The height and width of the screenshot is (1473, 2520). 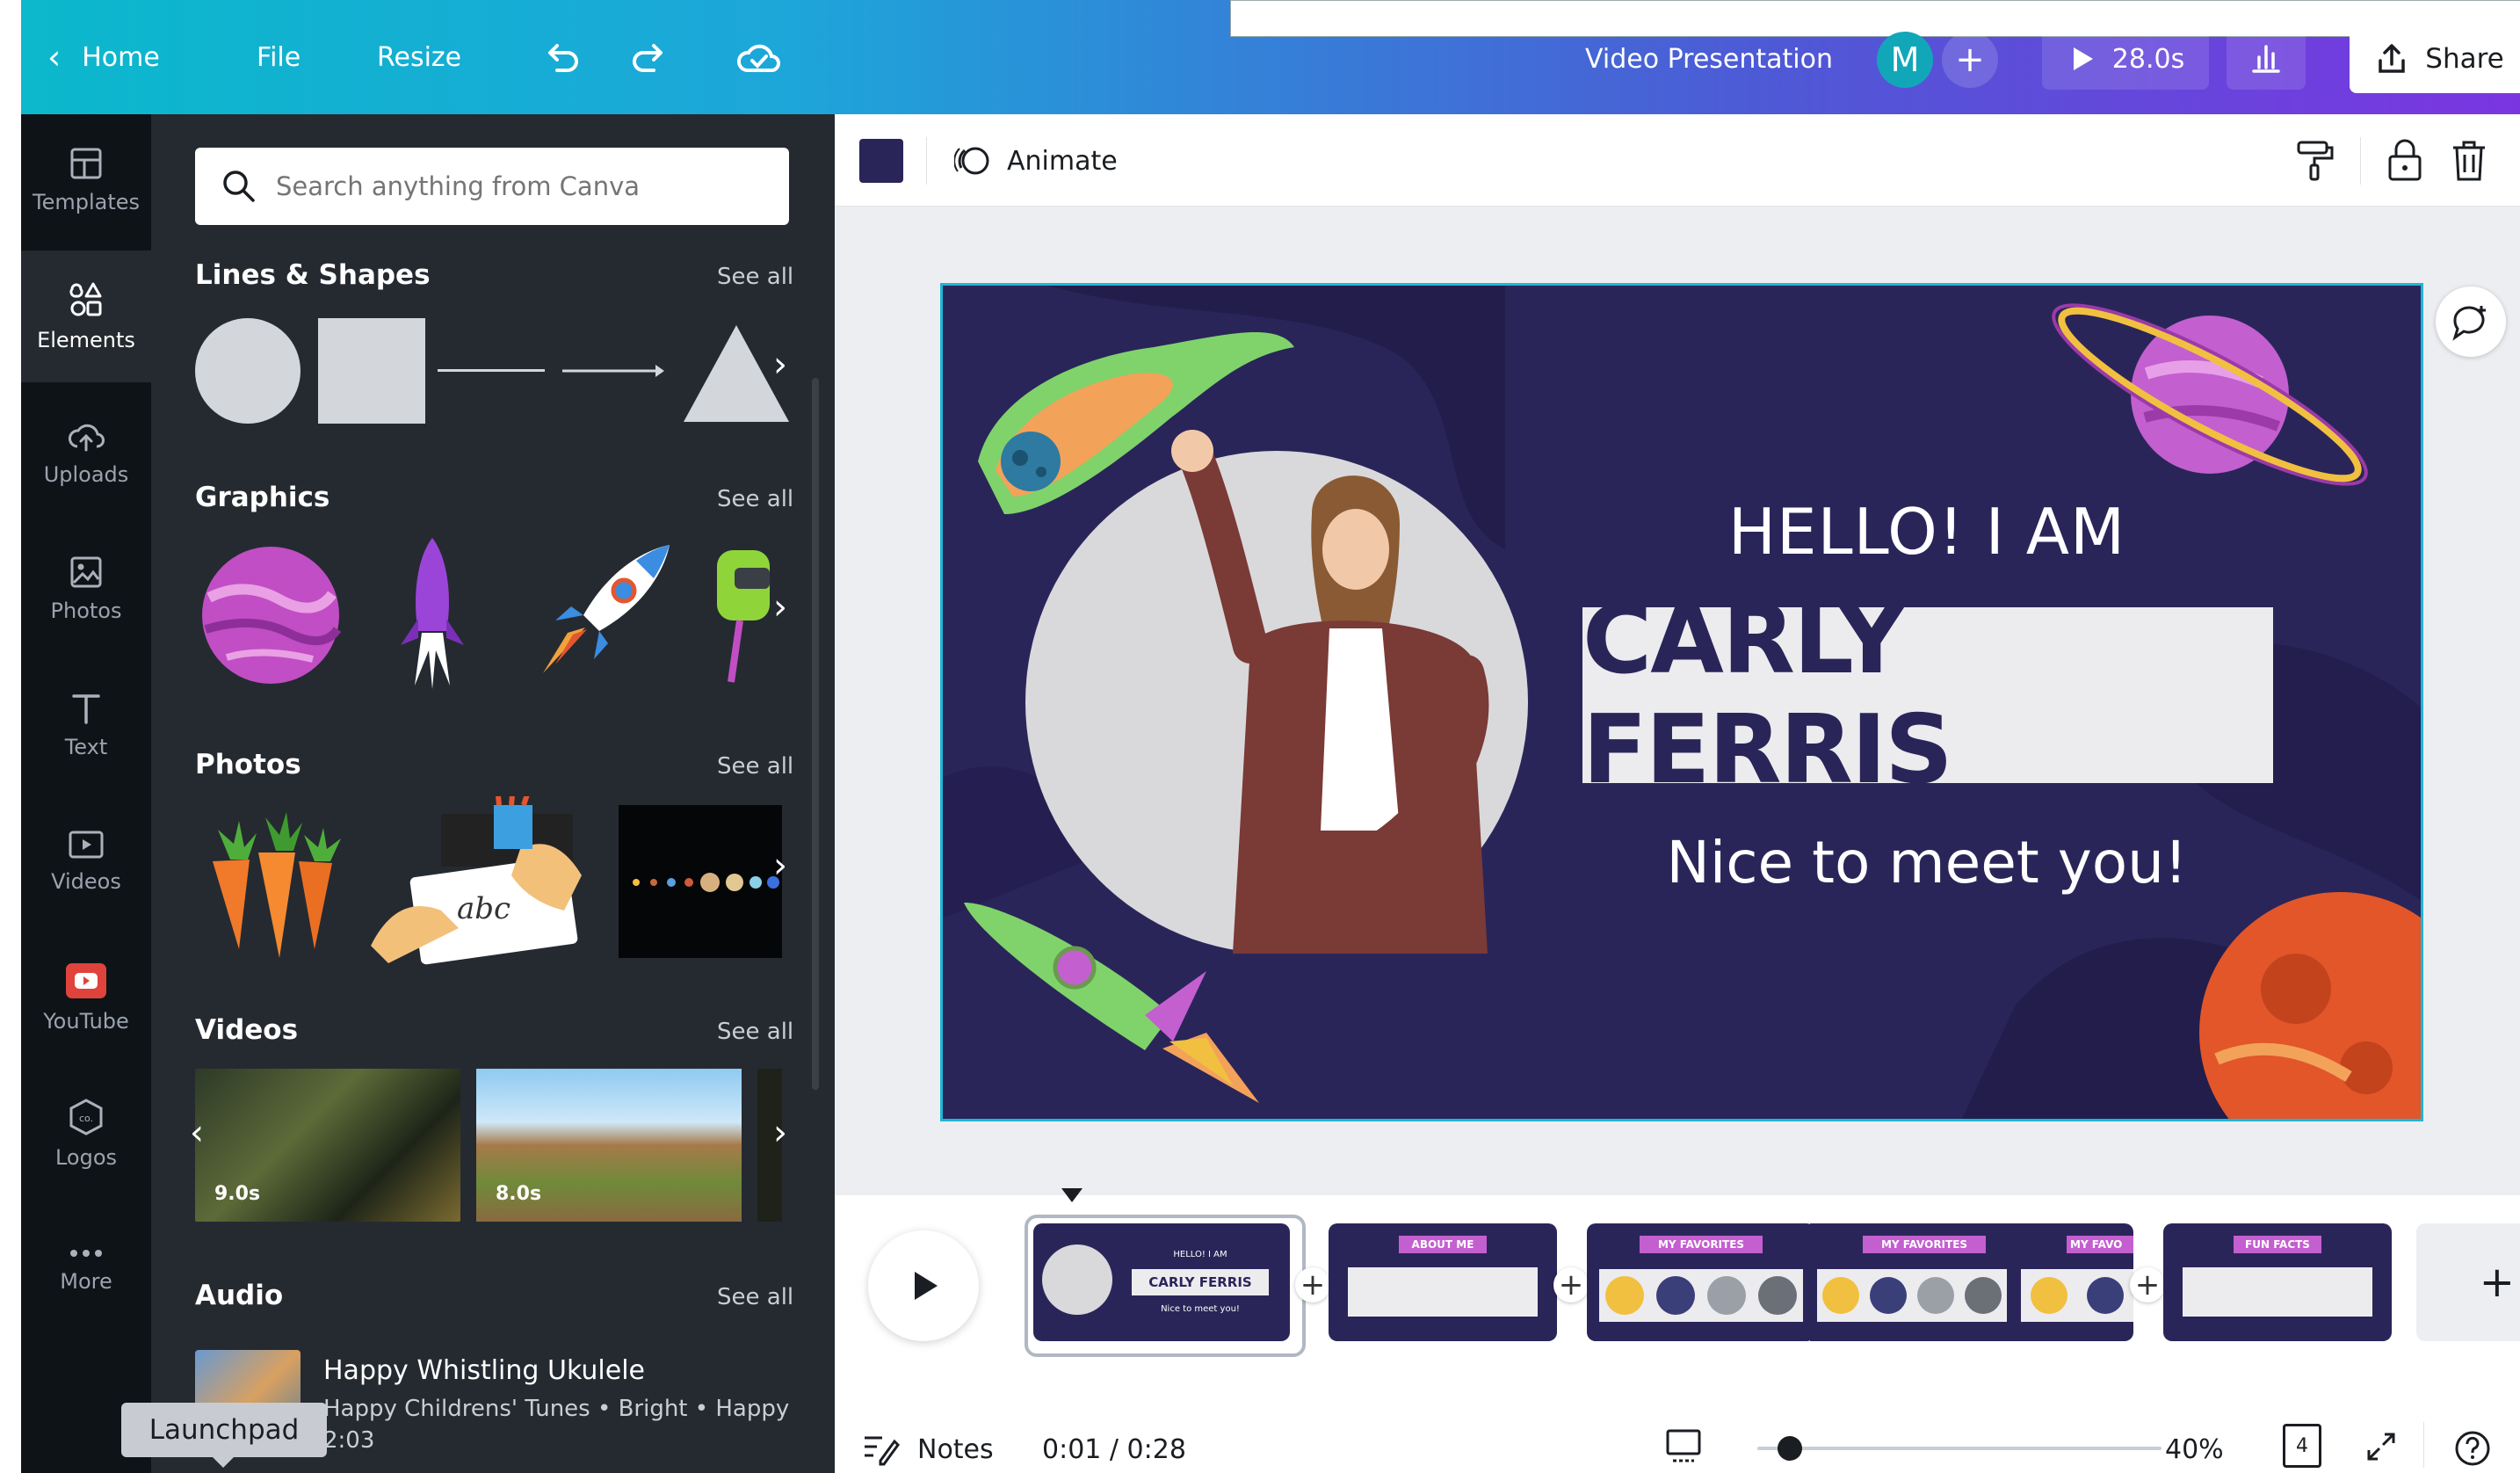 I want to click on add-new-page-button: +, so click(x=2468, y=1282).